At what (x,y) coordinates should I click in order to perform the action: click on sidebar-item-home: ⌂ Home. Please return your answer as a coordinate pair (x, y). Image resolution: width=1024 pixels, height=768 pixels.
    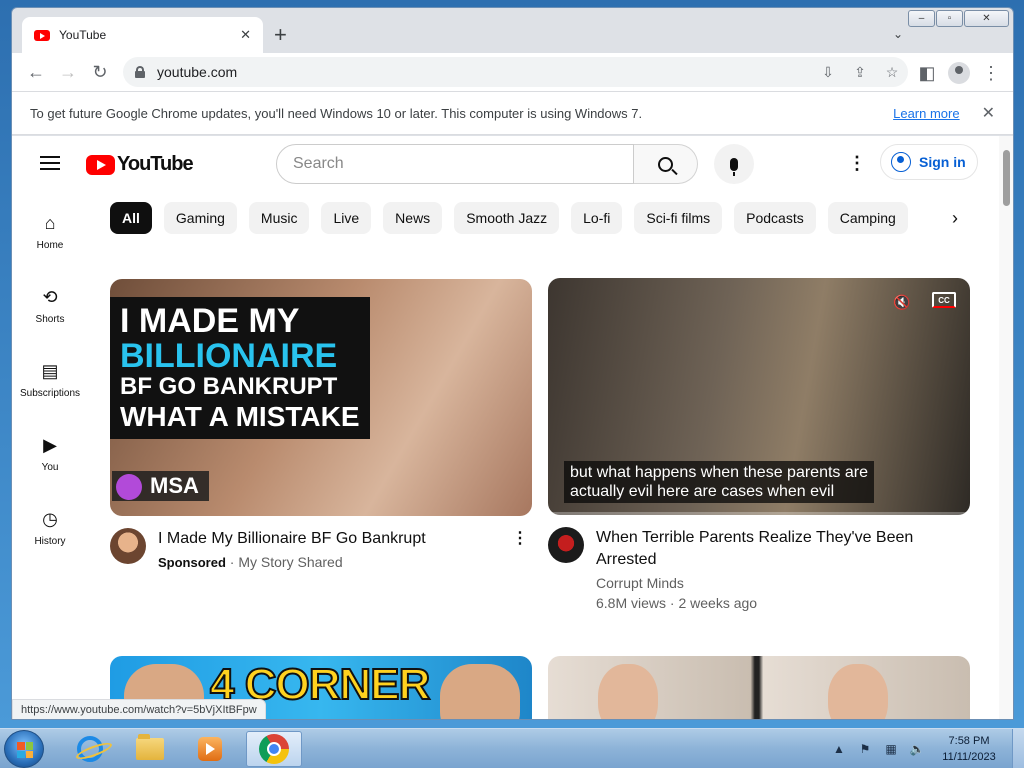
    Looking at the image, I should click on (50, 243).